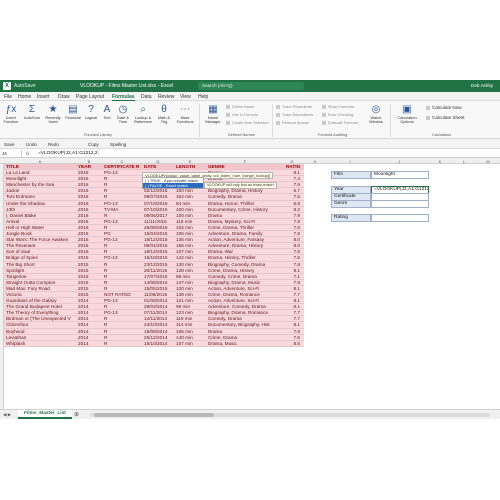 This screenshot has width=500, height=500. Describe the element at coordinates (247, 343) in the screenshot. I see `table-cell: Drama, Music` at that location.